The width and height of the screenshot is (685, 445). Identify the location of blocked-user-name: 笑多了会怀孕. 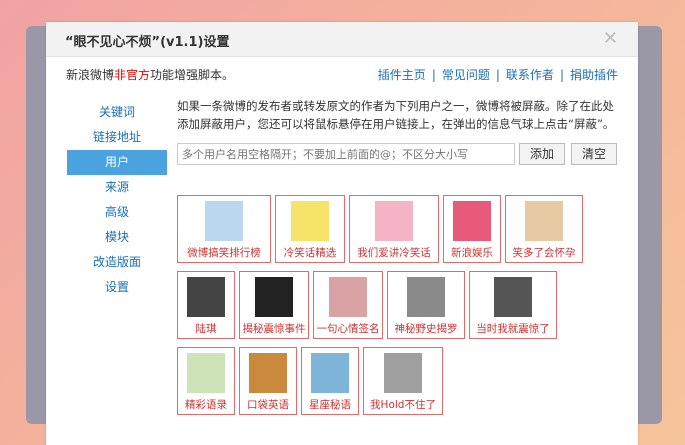
(544, 253).